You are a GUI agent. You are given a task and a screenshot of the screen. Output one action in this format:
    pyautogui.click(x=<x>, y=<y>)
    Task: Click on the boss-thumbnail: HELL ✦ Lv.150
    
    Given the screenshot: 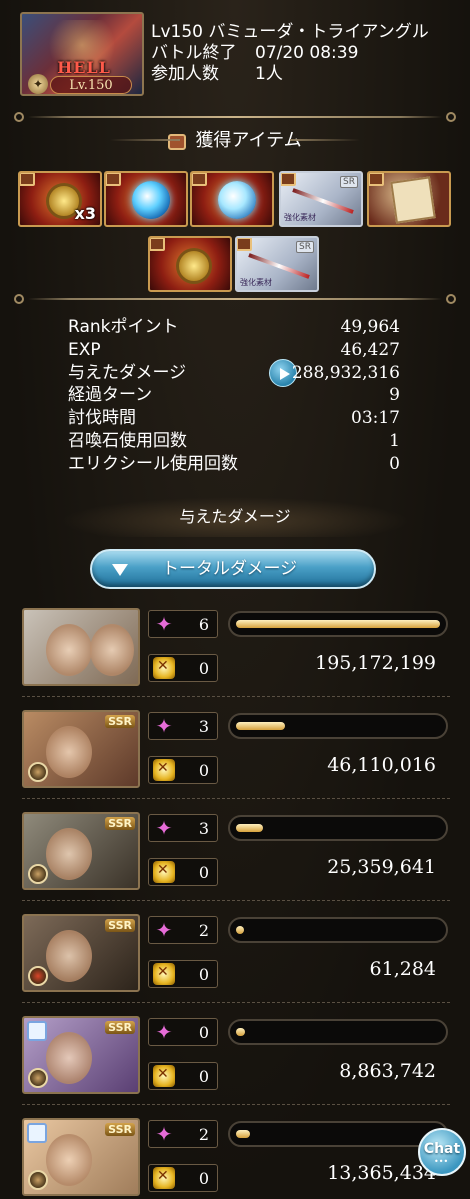 What is the action you would take?
    pyautogui.click(x=82, y=54)
    